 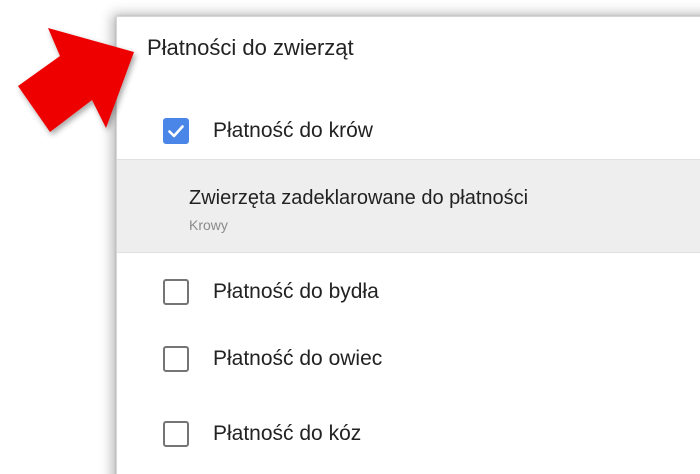 What do you see at coordinates (176, 359) in the screenshot?
I see `checkbox-sheep` at bounding box center [176, 359].